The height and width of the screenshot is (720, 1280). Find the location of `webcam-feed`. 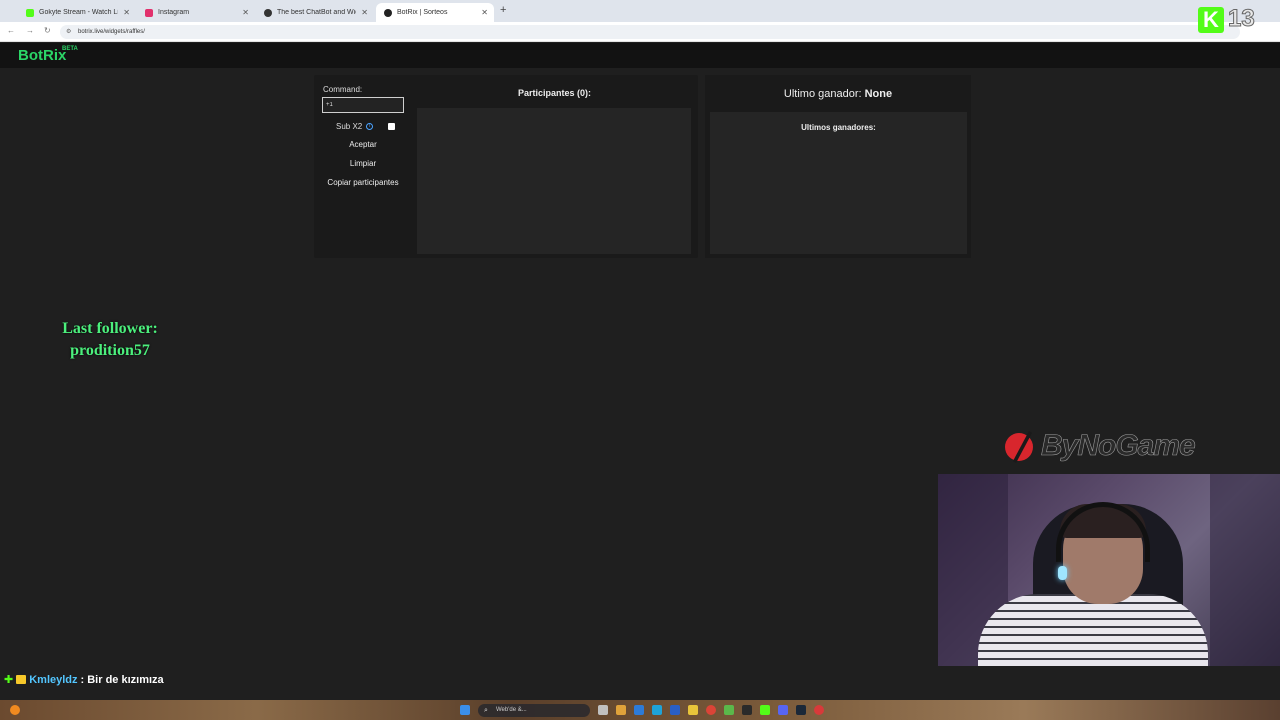

webcam-feed is located at coordinates (1109, 570).